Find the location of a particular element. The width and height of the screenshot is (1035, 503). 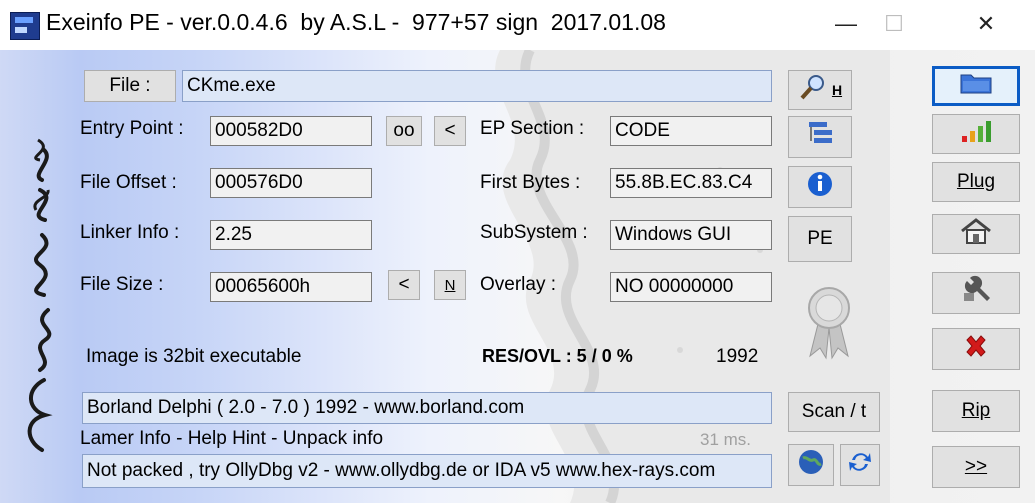

info-button is located at coordinates (820, 187).